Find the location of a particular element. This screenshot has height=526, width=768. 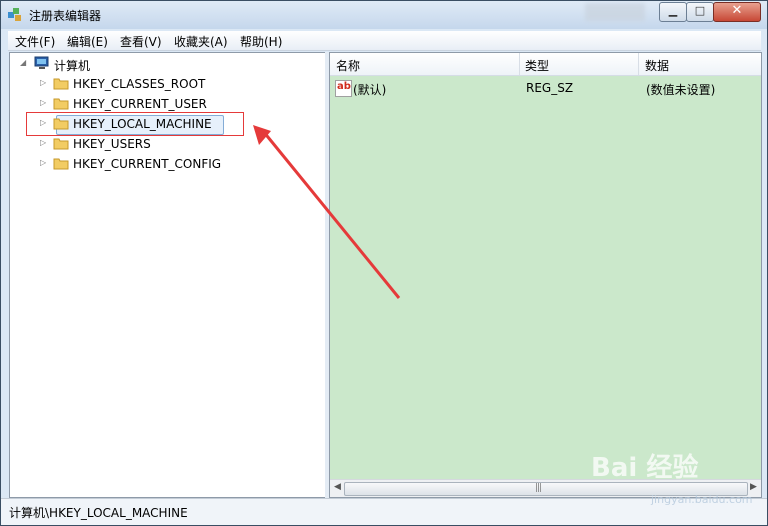

baidu-watermark-url: jingyan.baidu.com is located at coordinates (702, 499).